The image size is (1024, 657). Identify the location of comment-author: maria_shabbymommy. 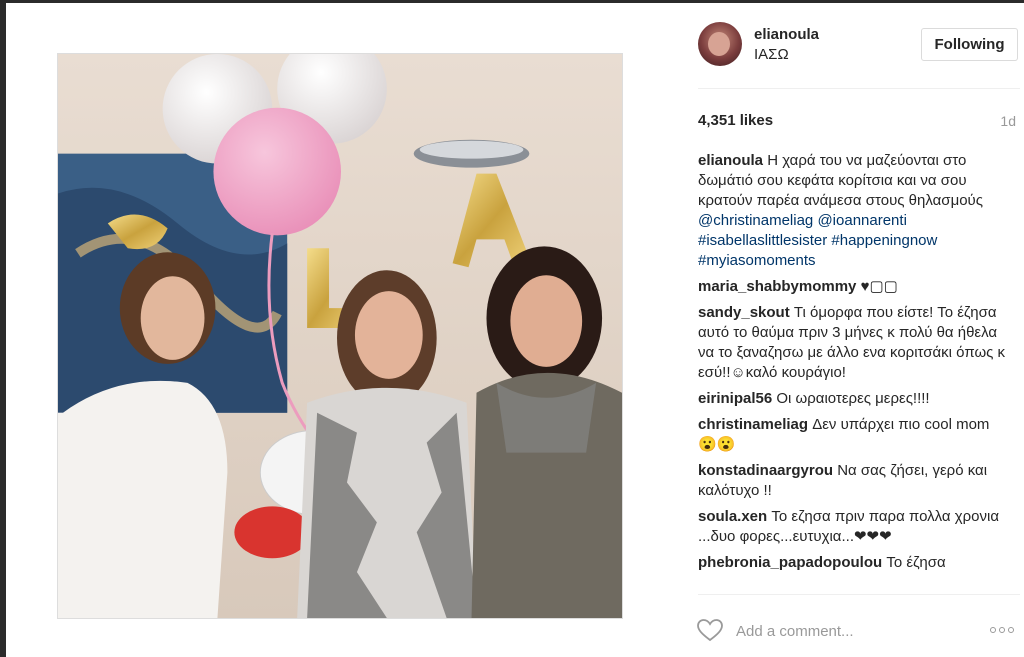
(777, 286).